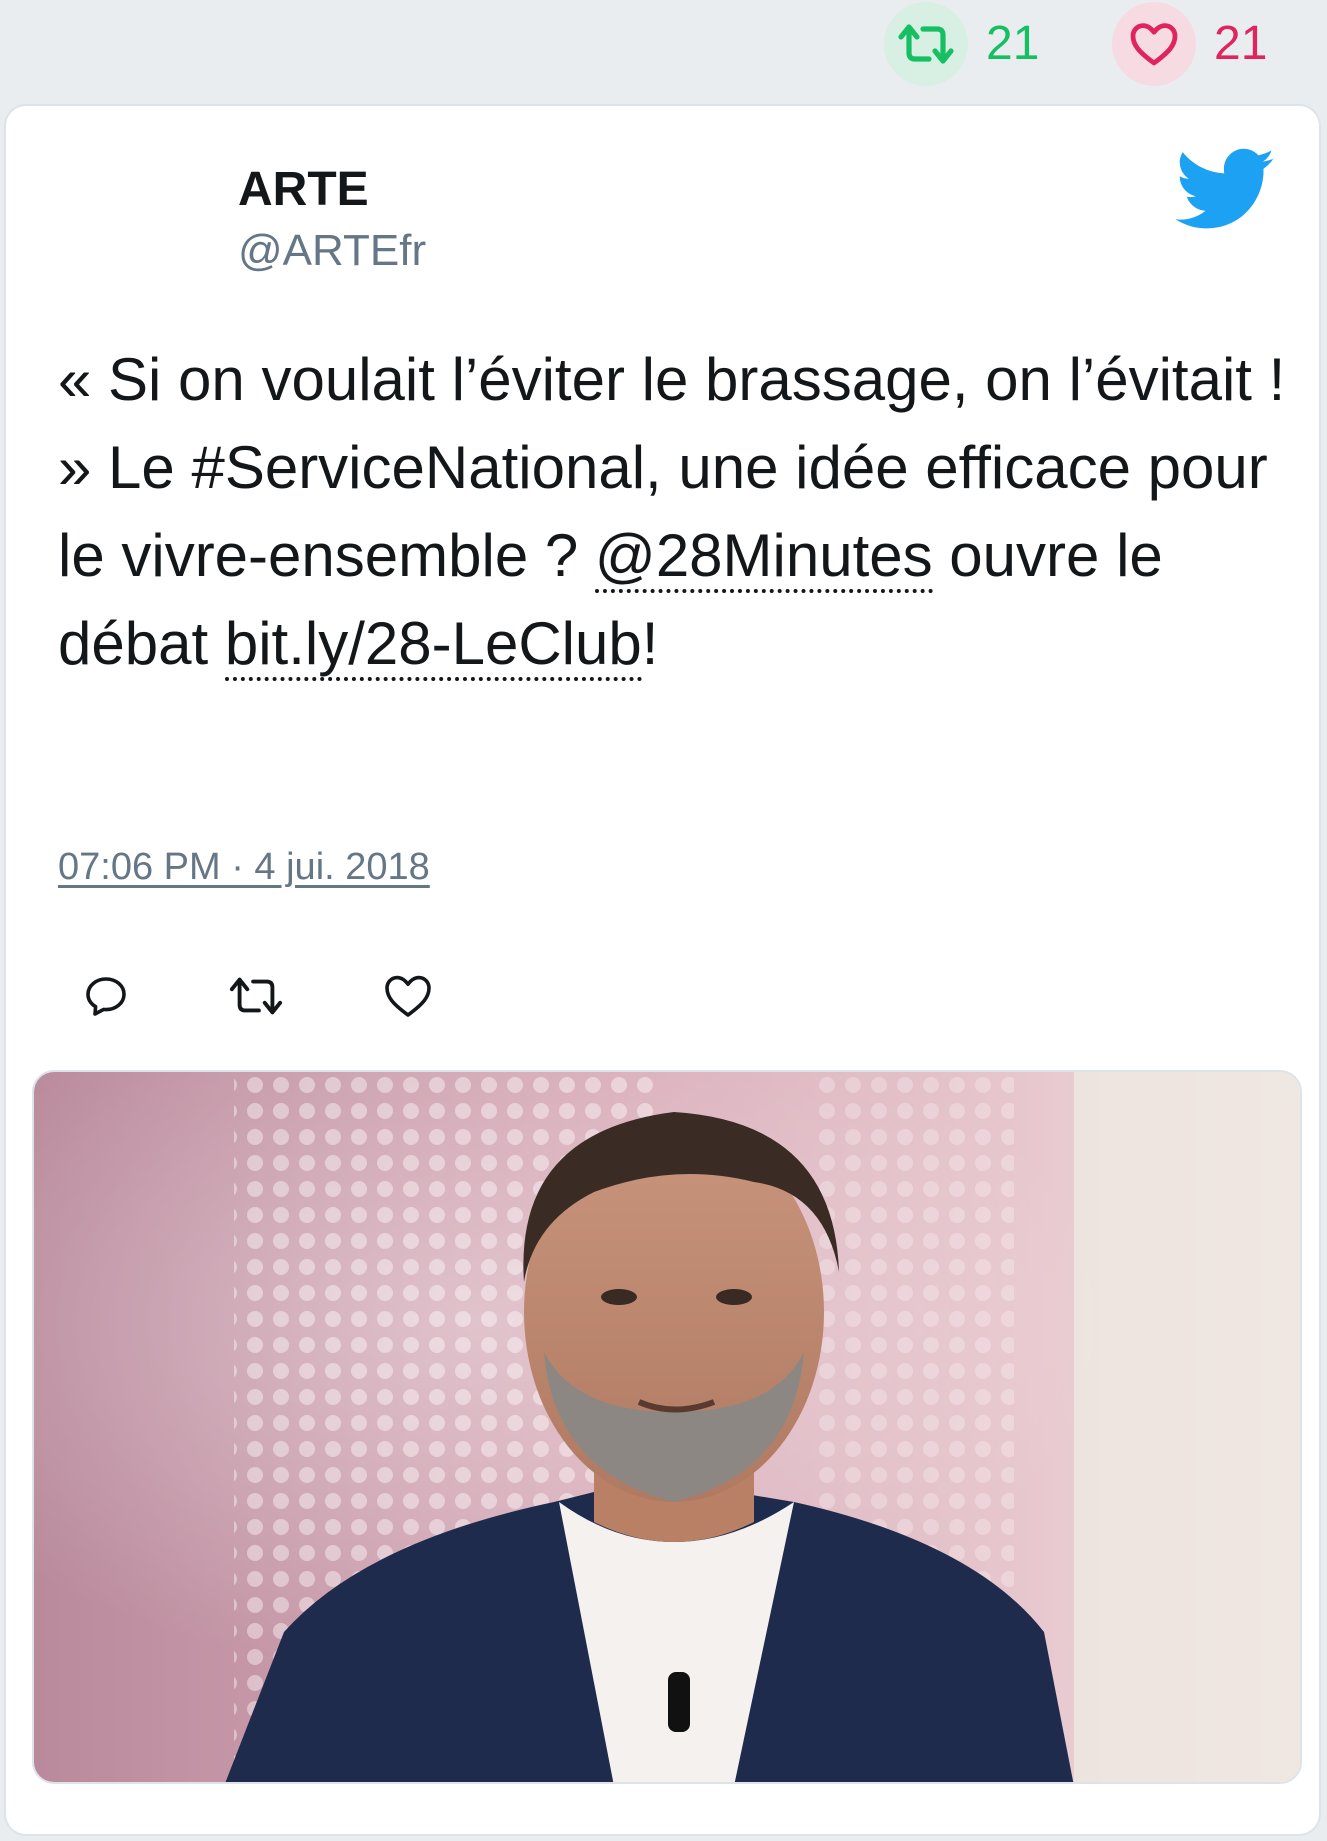 The image size is (1327, 1841). What do you see at coordinates (244, 867) in the screenshot?
I see `tweet-timestamp: 07:06 PM · 4 jui. 2018` at bounding box center [244, 867].